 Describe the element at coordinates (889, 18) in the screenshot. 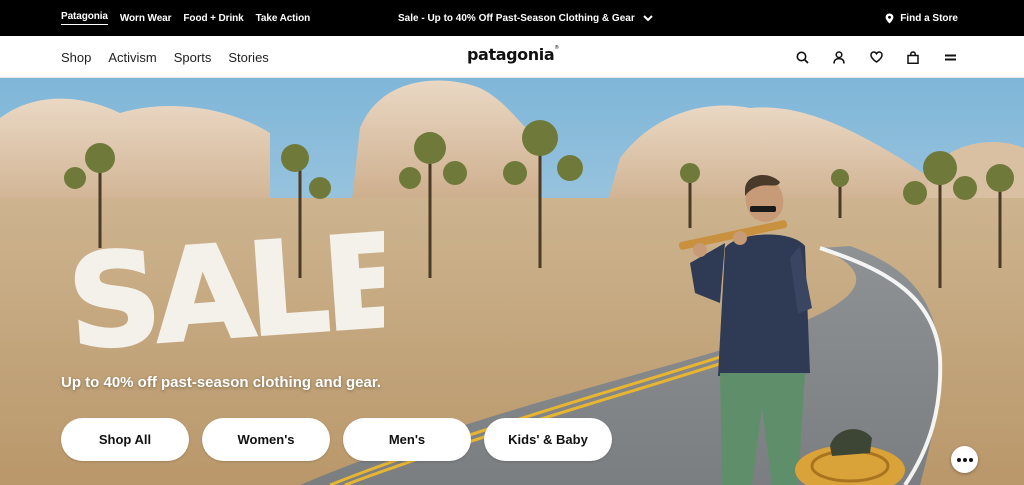

I see `location-pin-icon` at that location.